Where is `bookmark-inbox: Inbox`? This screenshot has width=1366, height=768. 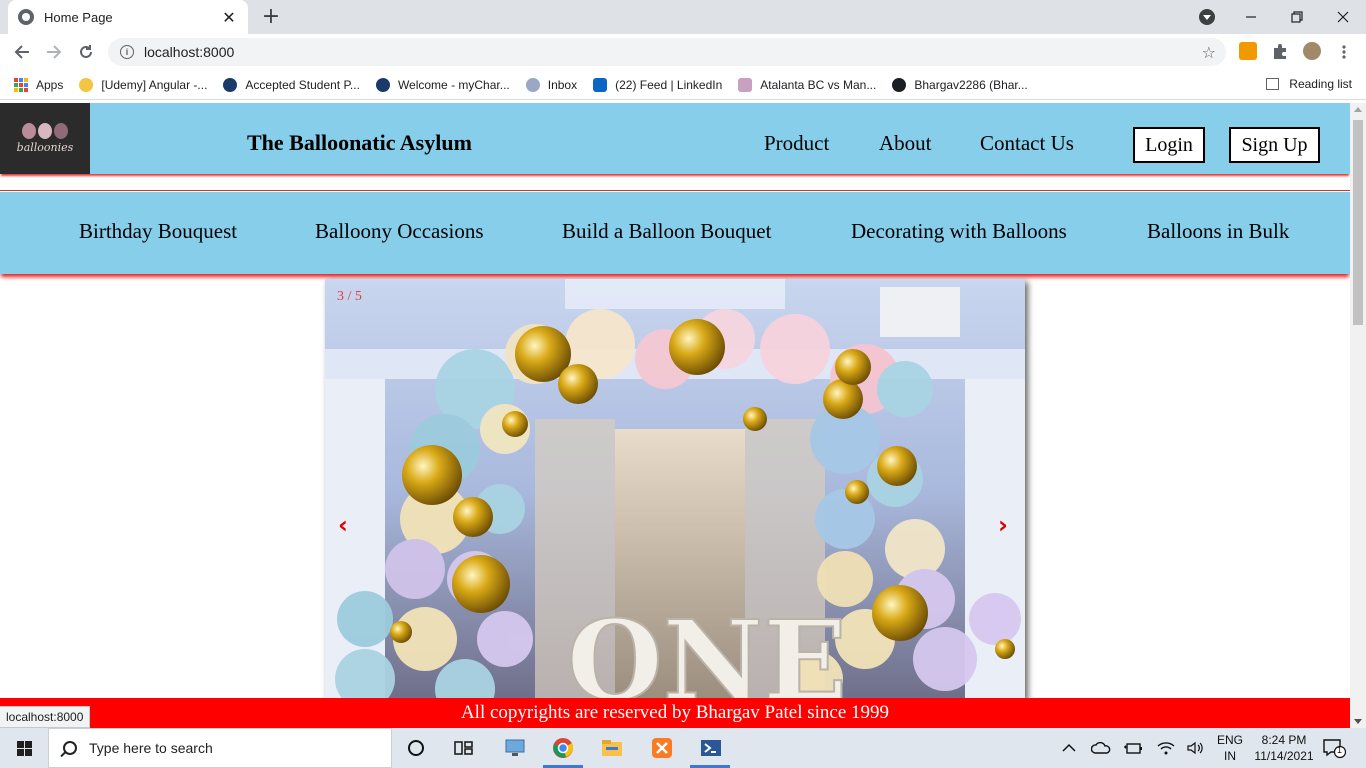 bookmark-inbox: Inbox is located at coordinates (551, 84).